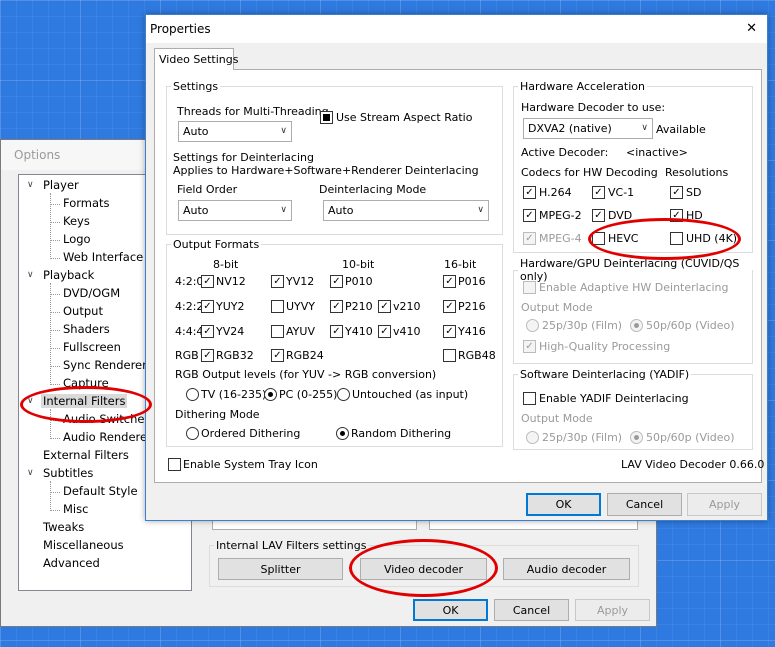  I want to click on threads-dropdown: Auto ∨, so click(235, 131).